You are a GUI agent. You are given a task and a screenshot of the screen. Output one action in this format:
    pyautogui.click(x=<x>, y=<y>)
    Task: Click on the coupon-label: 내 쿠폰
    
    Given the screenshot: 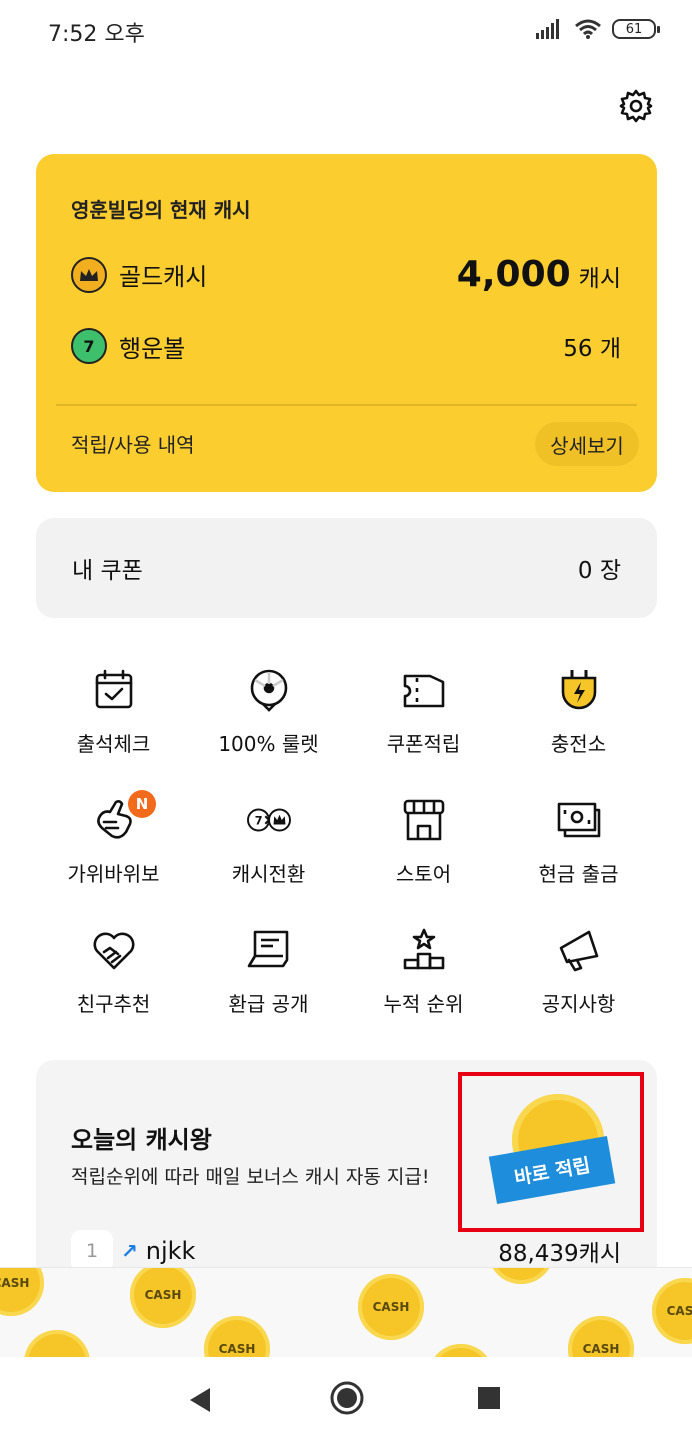 What is the action you would take?
    pyautogui.click(x=107, y=571)
    